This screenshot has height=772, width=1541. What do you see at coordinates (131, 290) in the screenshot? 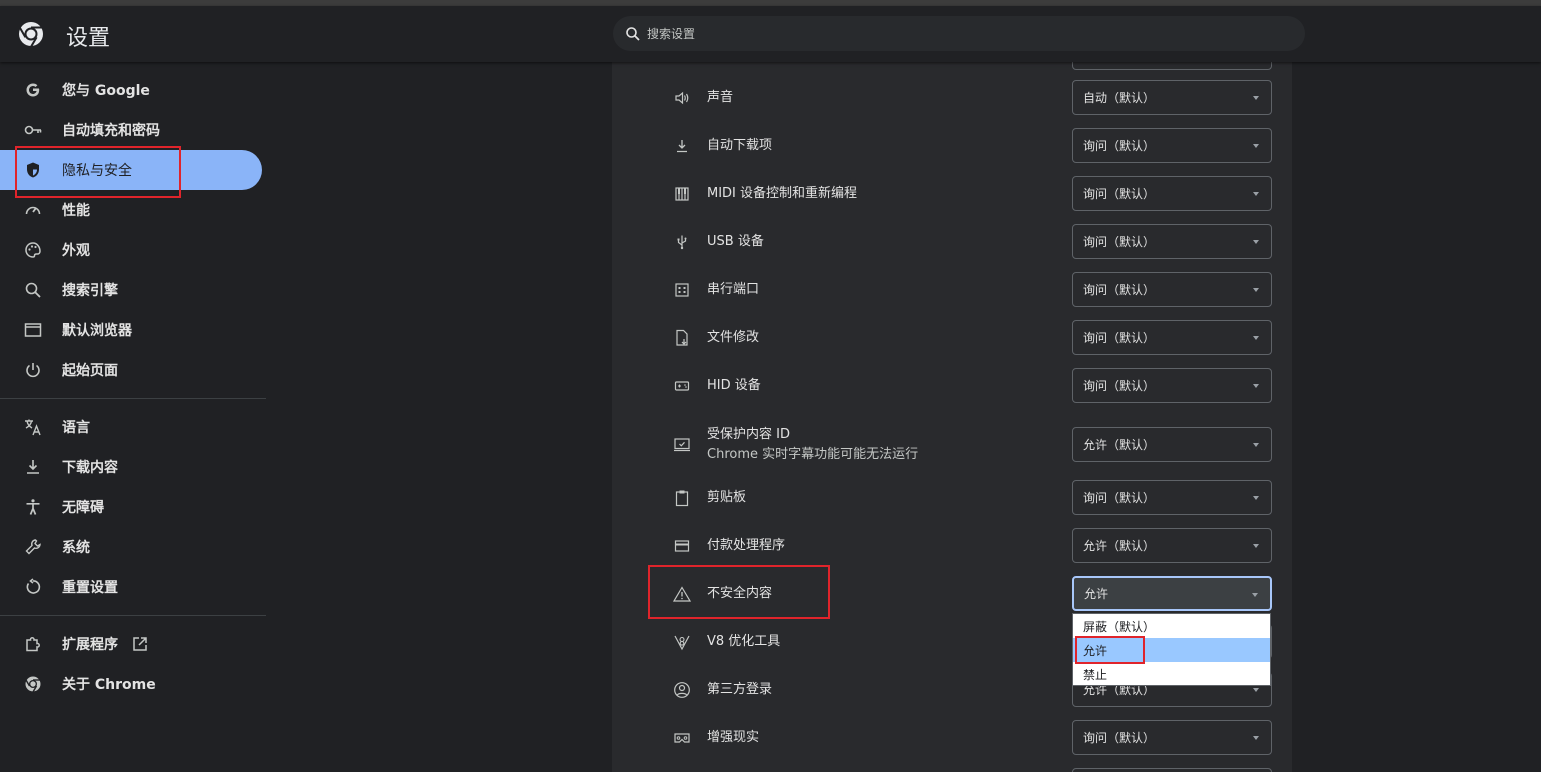
I see `sidebar-item-search-engine: 搜索引擎` at bounding box center [131, 290].